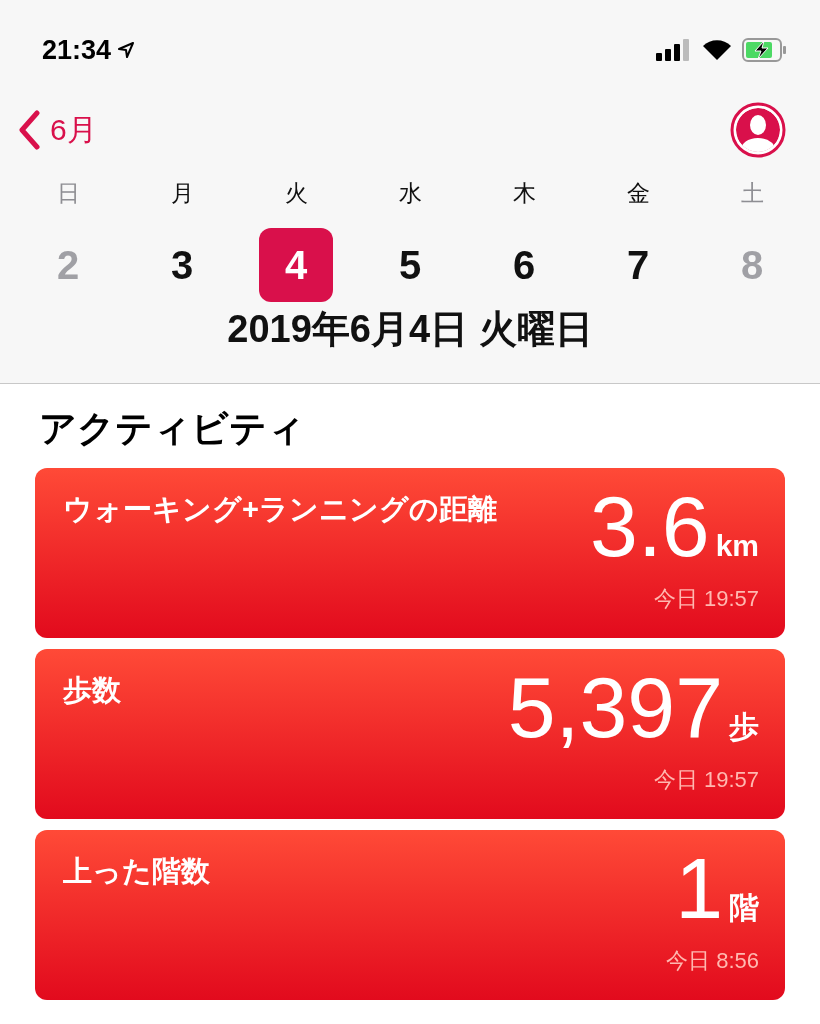 The height and width of the screenshot is (1024, 820). What do you see at coordinates (280, 509) in the screenshot?
I see `metric-title: ウォーキング+ランニングの距離` at bounding box center [280, 509].